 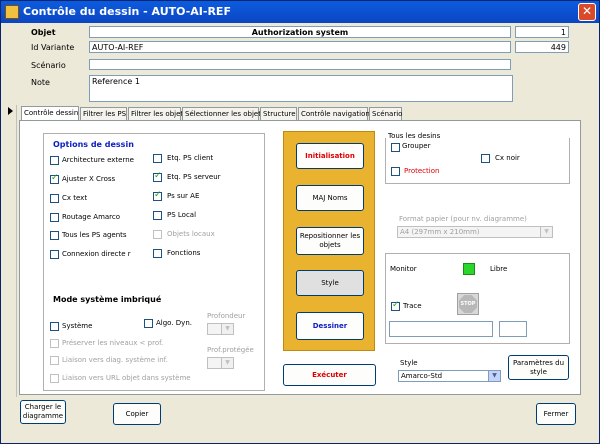 What do you see at coordinates (230, 350) in the screenshot?
I see `prof-protegee-label: Prof.protégée` at bounding box center [230, 350].